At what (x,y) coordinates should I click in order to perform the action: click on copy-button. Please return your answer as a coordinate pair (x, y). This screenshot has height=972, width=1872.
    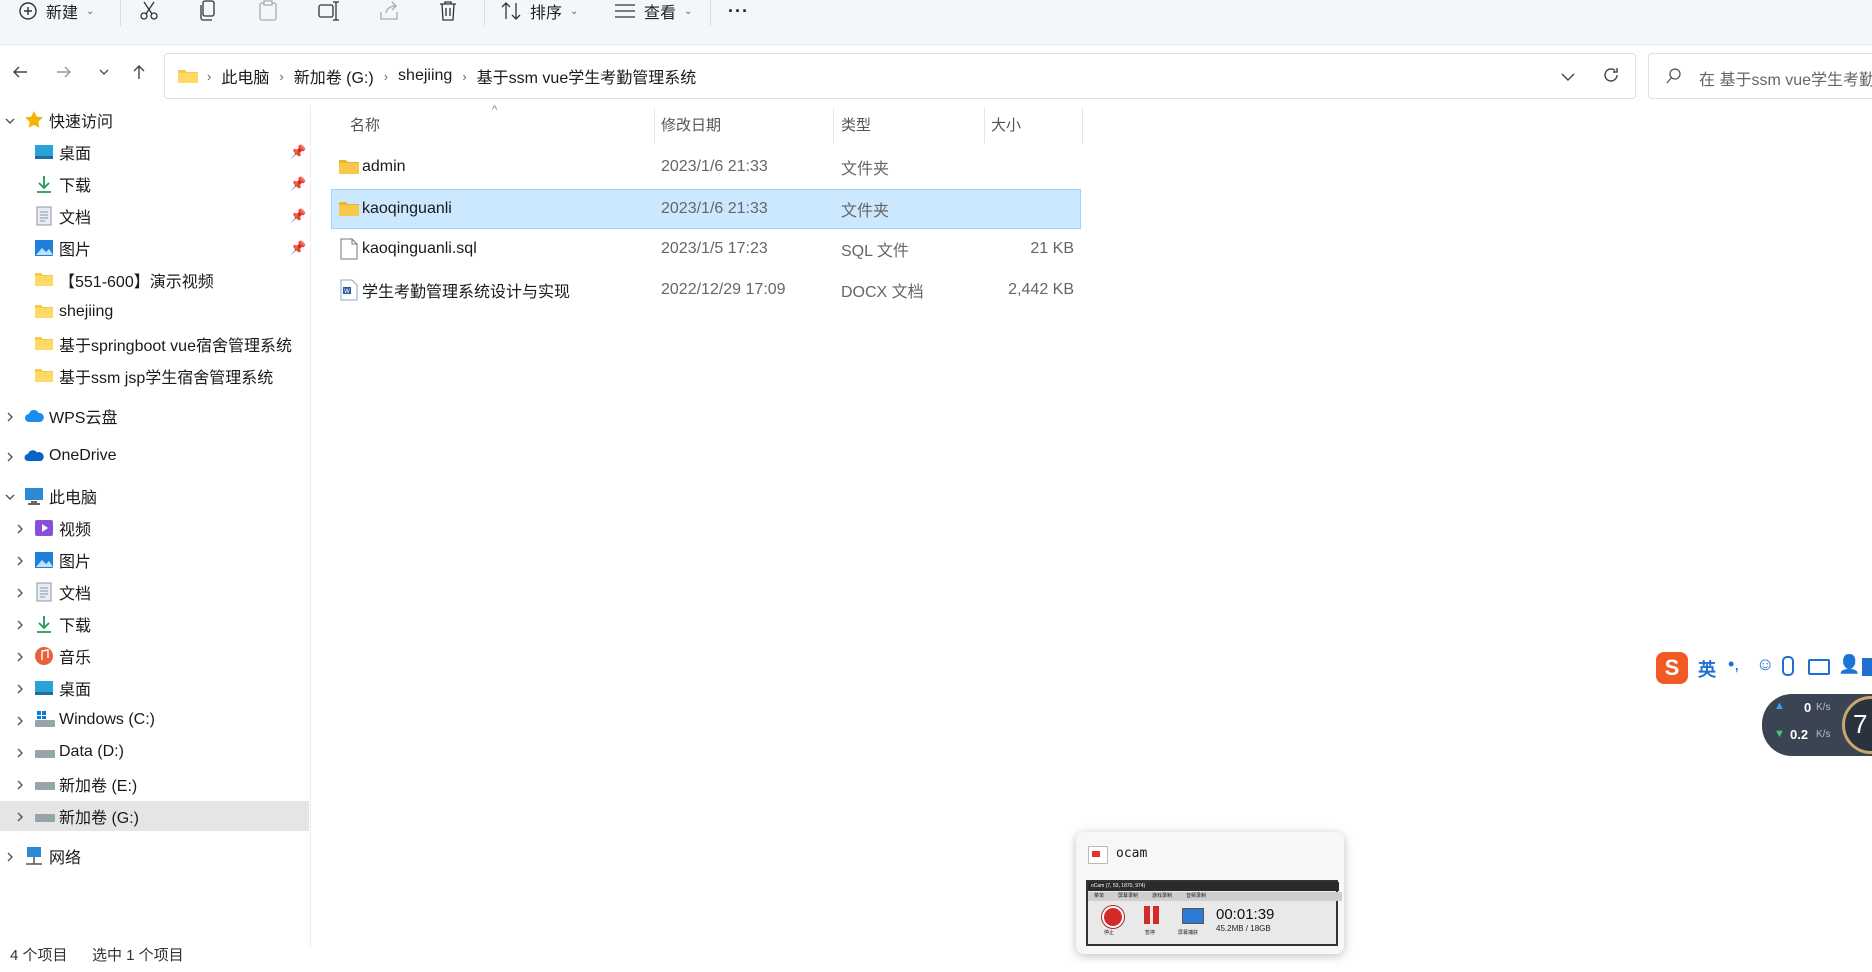
    Looking at the image, I should click on (208, 12).